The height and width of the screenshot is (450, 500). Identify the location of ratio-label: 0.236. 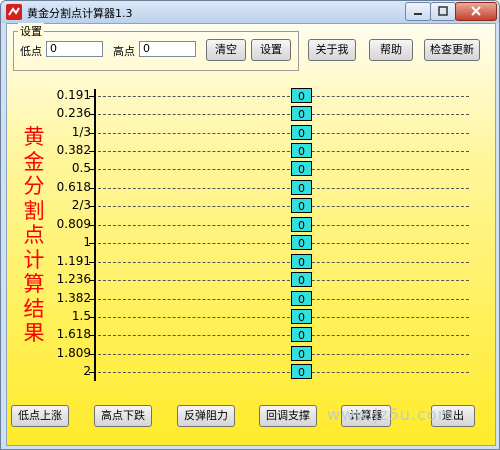
(73, 113).